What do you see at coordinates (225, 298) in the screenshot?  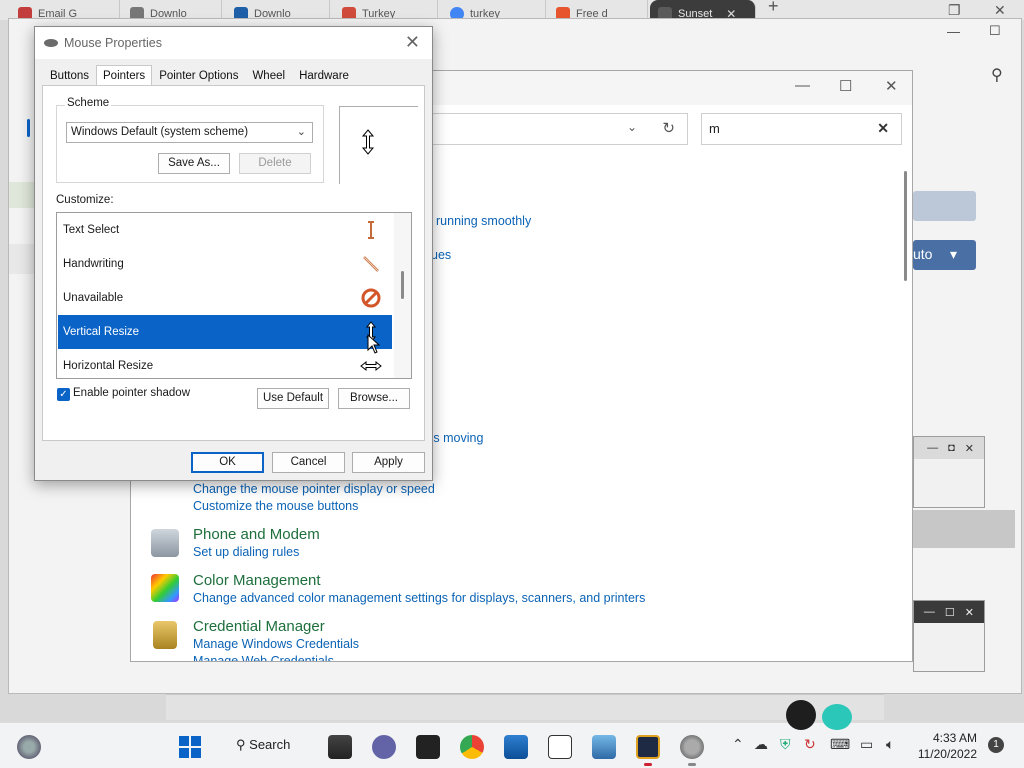 I see `list-item: Unavailable` at bounding box center [225, 298].